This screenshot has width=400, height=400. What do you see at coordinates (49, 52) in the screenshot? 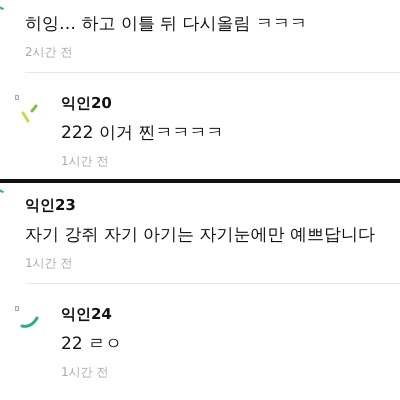
I see `timestamp: 2시간 전` at bounding box center [49, 52].